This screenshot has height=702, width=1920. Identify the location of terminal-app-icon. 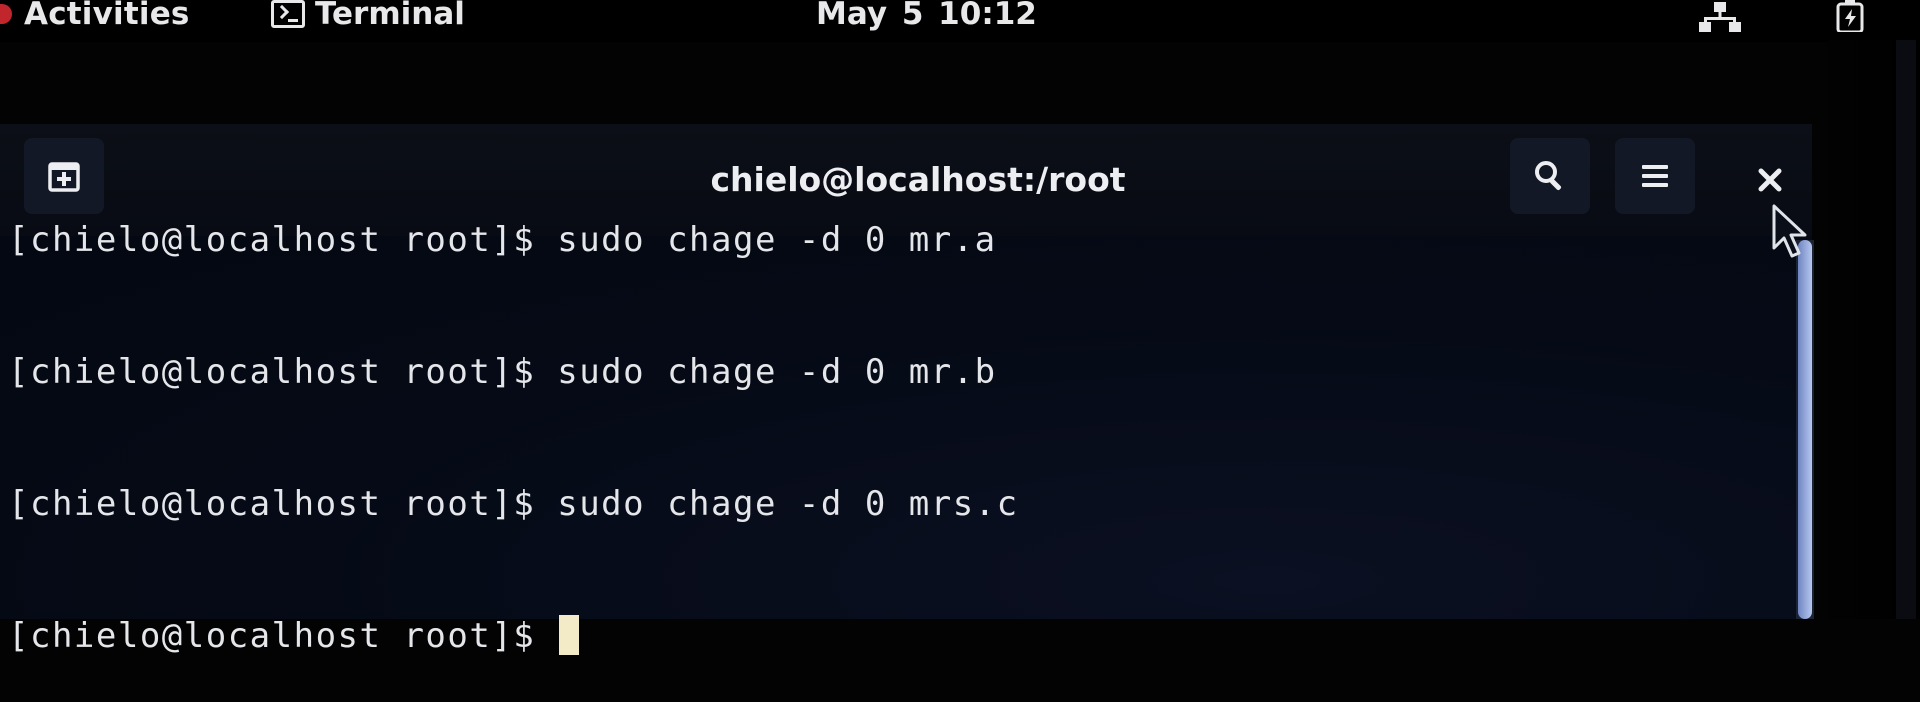
(288, 14).